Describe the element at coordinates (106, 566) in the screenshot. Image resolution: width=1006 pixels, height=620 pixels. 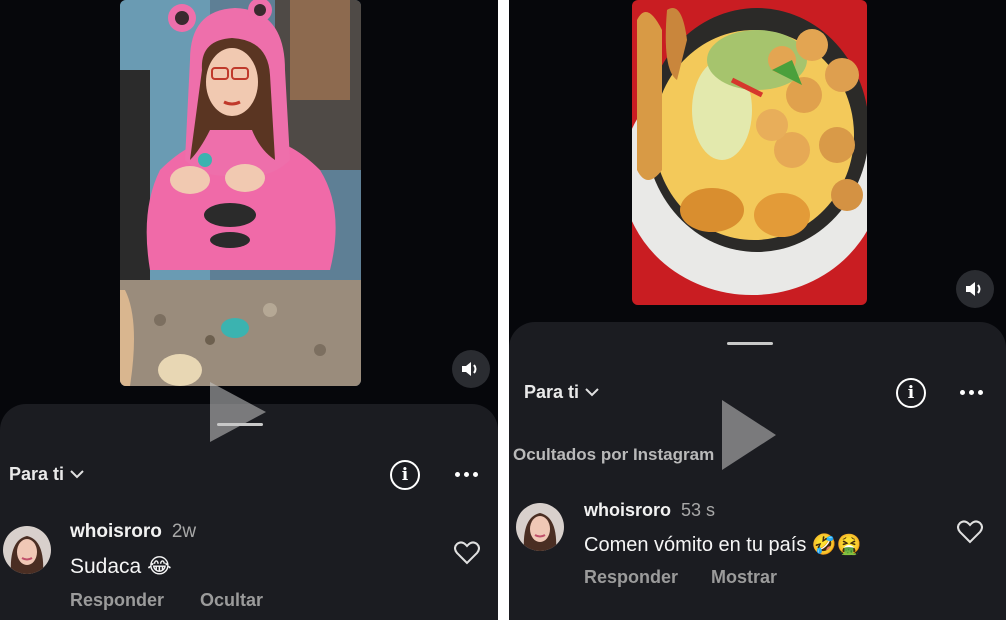
I see `comment-text: Sudaca` at that location.